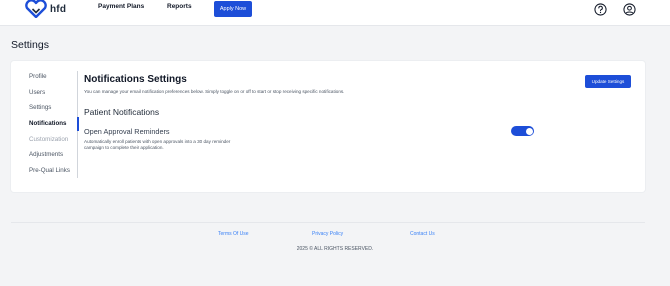  What do you see at coordinates (78, 124) in the screenshot?
I see `sidebar-active-indicator` at bounding box center [78, 124].